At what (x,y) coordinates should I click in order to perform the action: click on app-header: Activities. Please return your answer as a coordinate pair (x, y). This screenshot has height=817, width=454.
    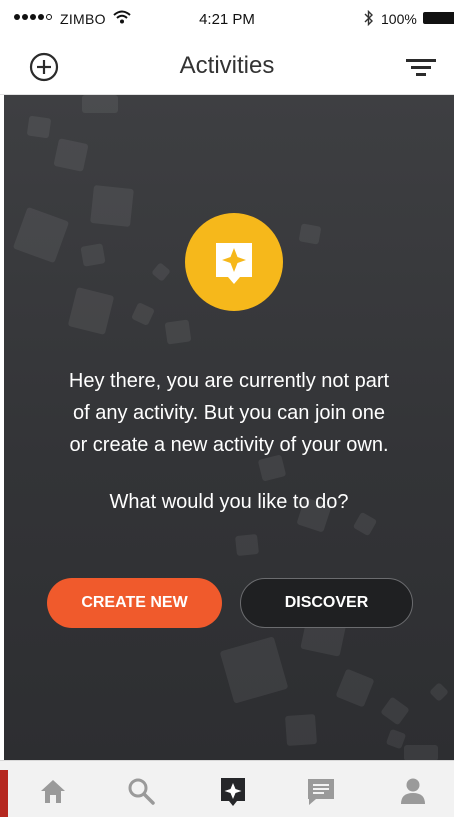
    Looking at the image, I should click on (227, 66).